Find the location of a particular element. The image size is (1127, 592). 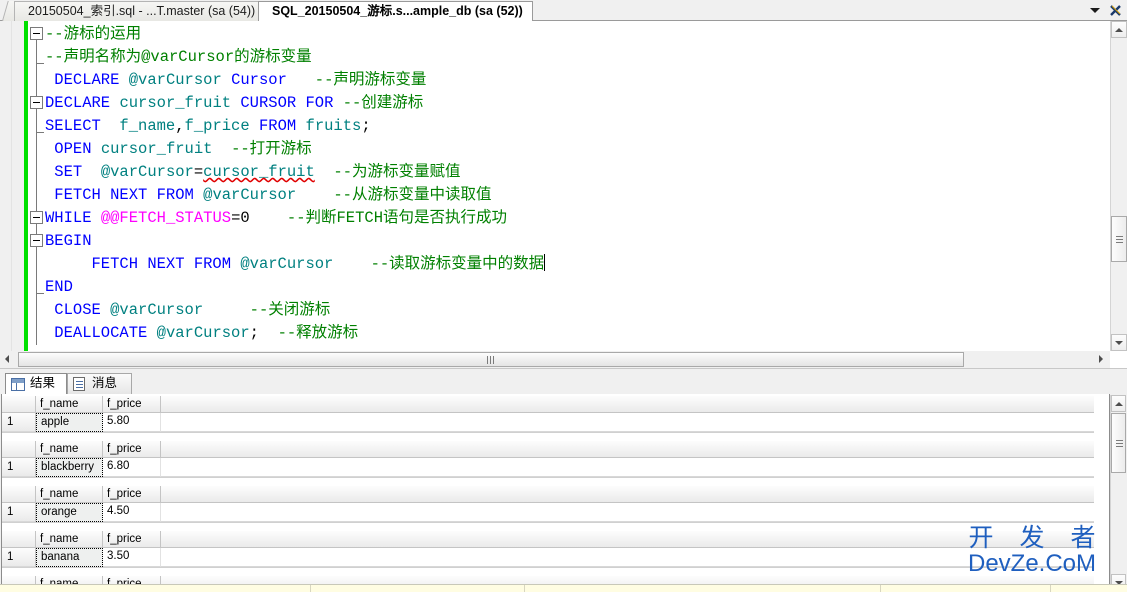

cell-f-price: 3.50 is located at coordinates (132, 557).